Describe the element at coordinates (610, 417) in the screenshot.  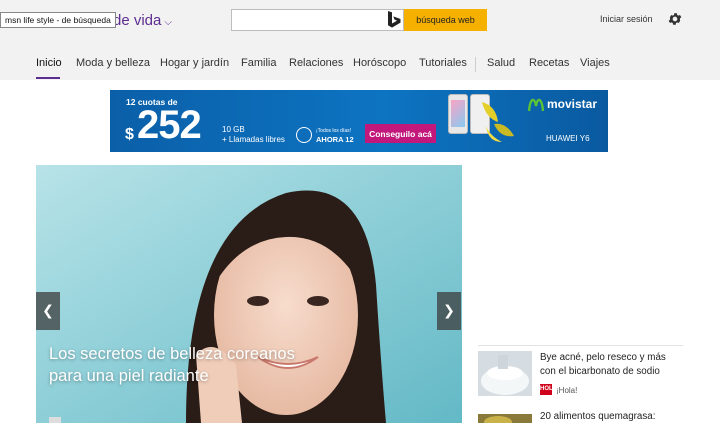
I see `article-title: 20 alimentos quemagrasa:` at that location.